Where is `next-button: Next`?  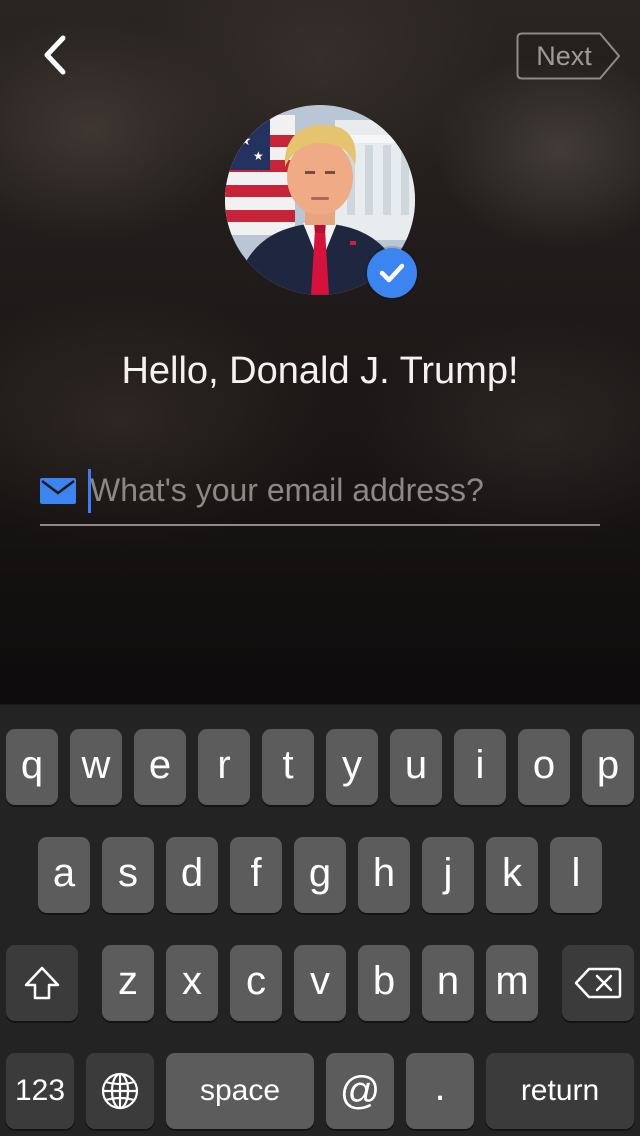
next-button: Next is located at coordinates (569, 56).